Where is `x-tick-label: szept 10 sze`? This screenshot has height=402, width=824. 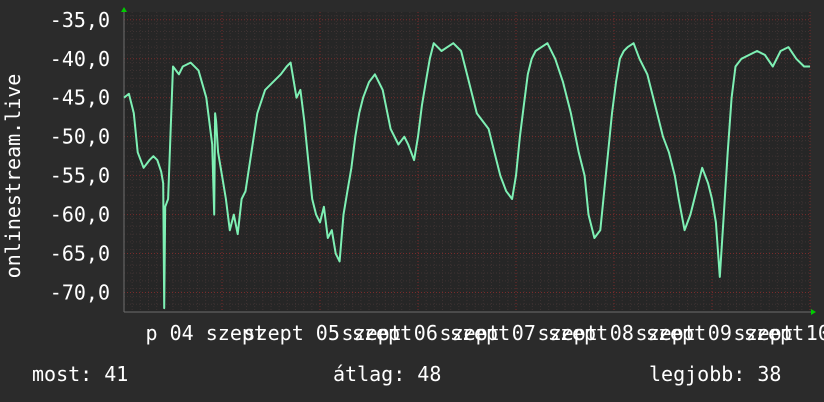
x-tick-label: szept 10 sze is located at coordinates (779, 333).